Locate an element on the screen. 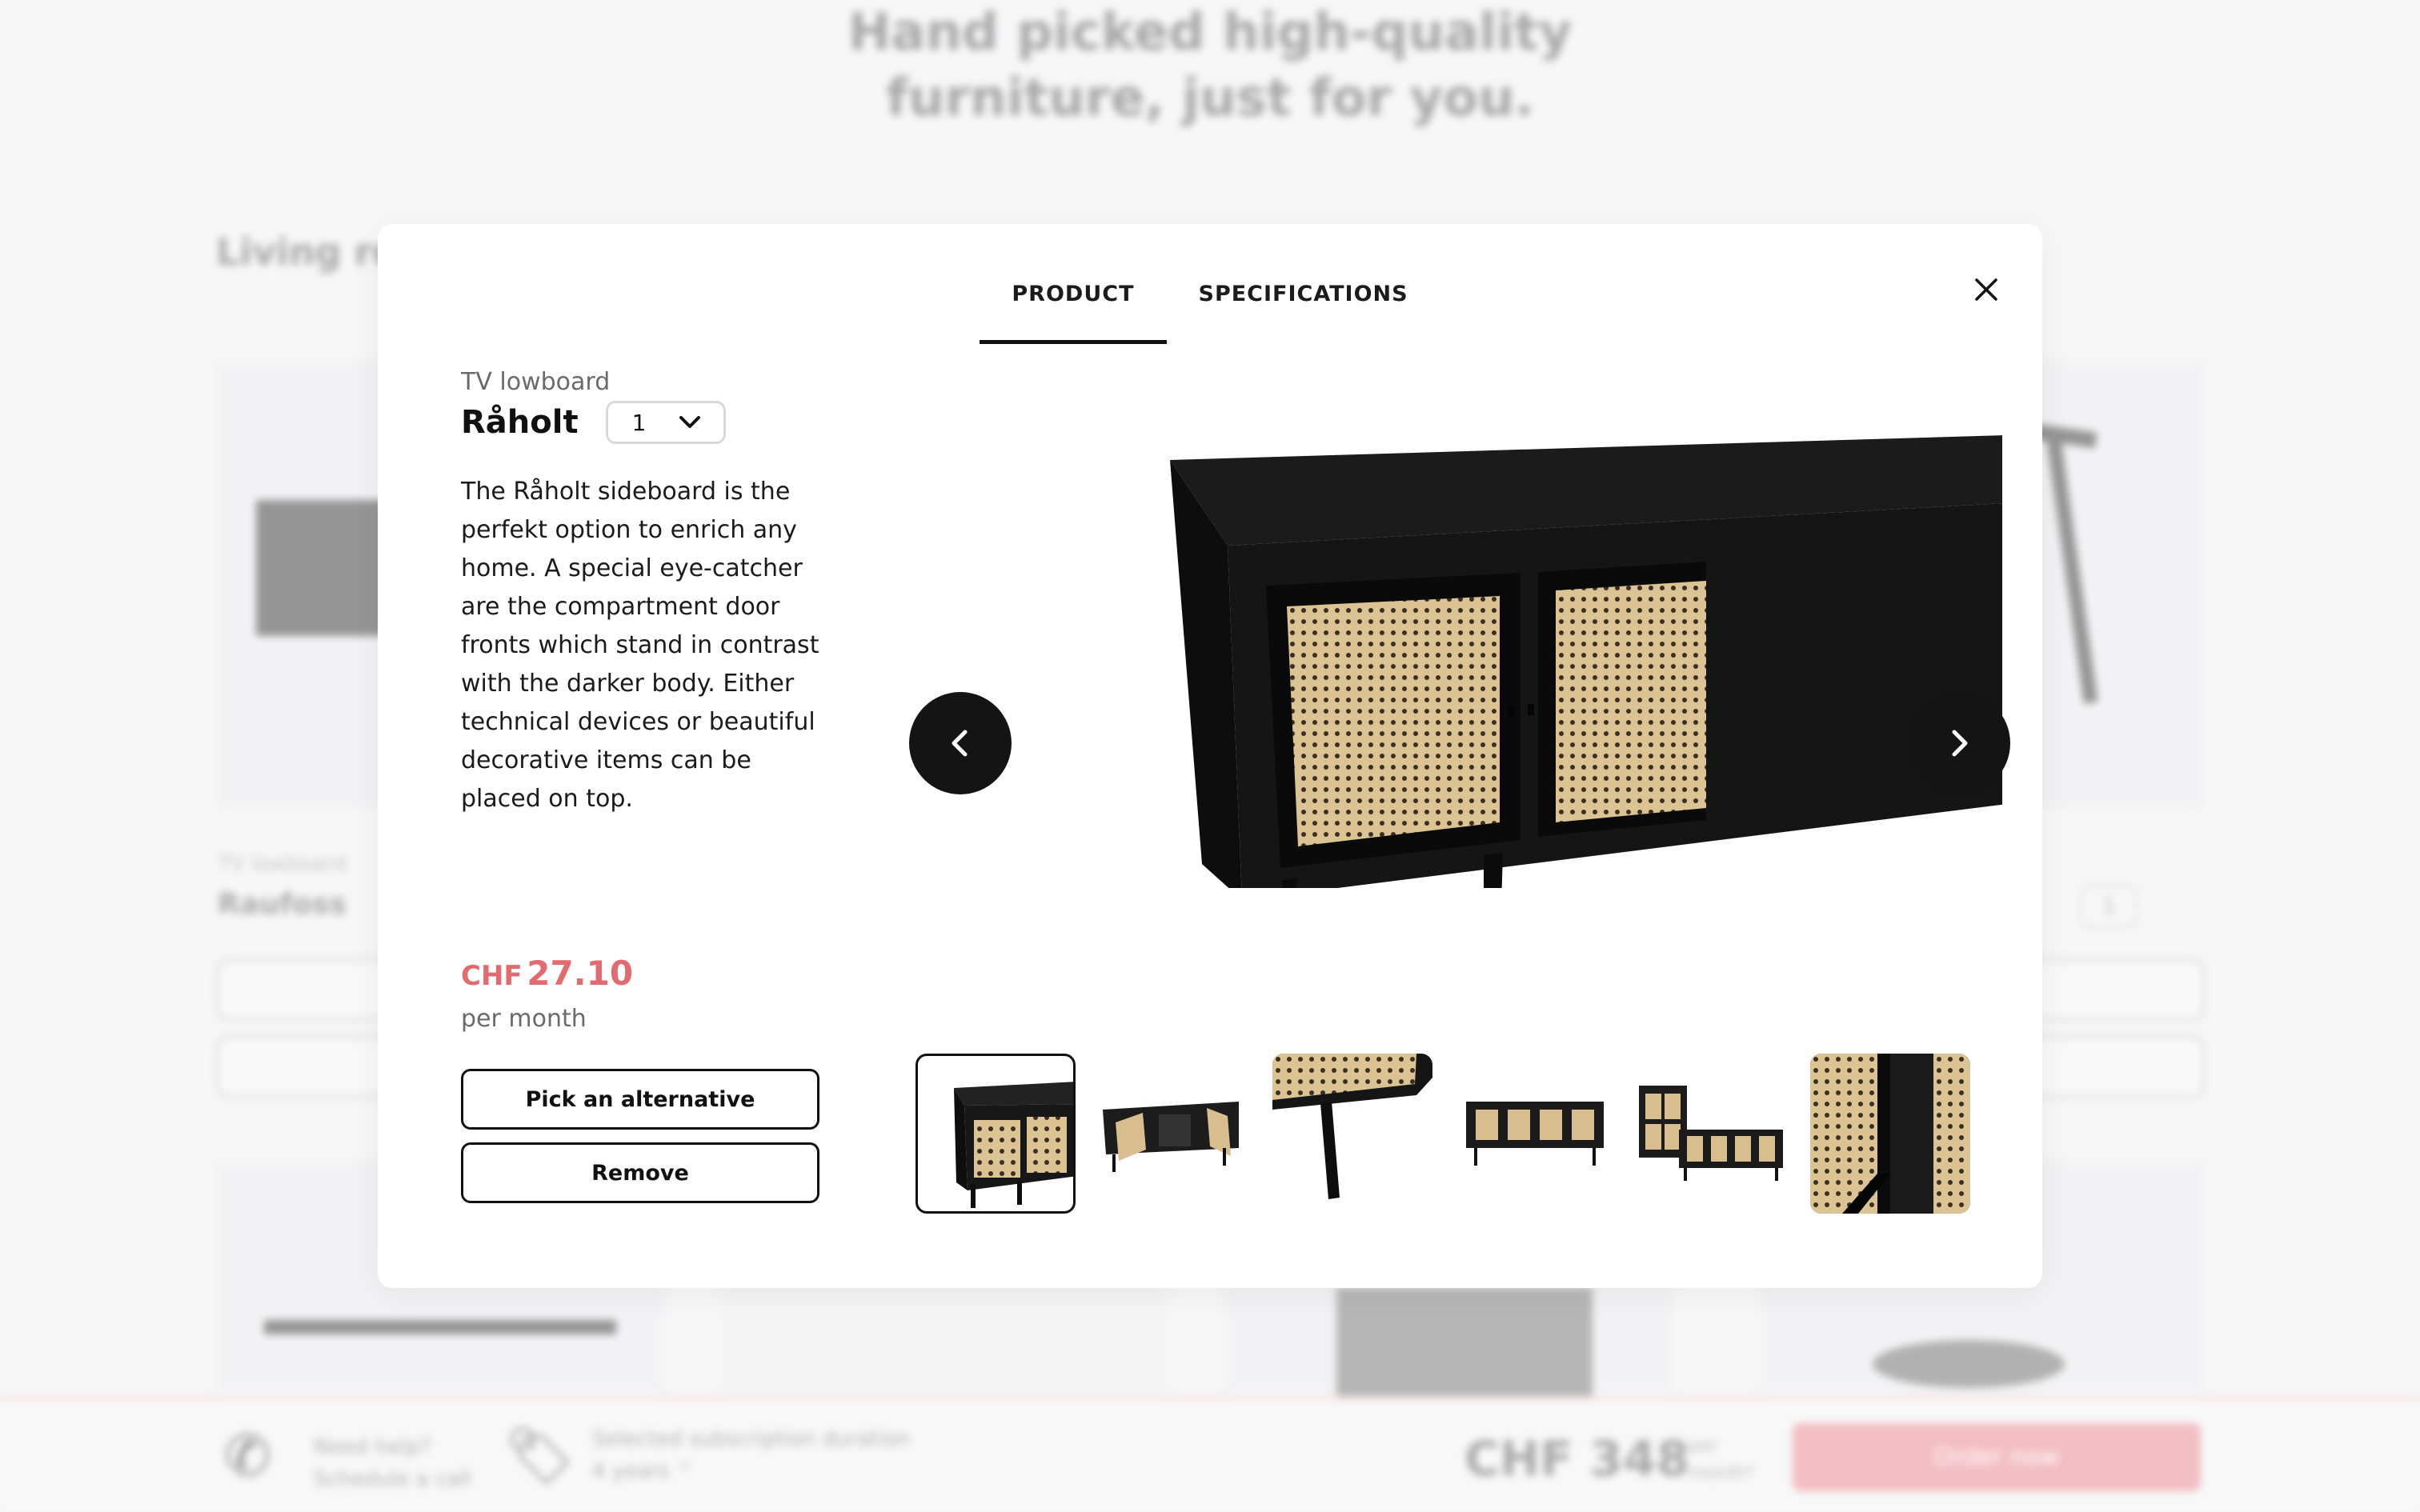  next-image-button is located at coordinates (1959, 743).